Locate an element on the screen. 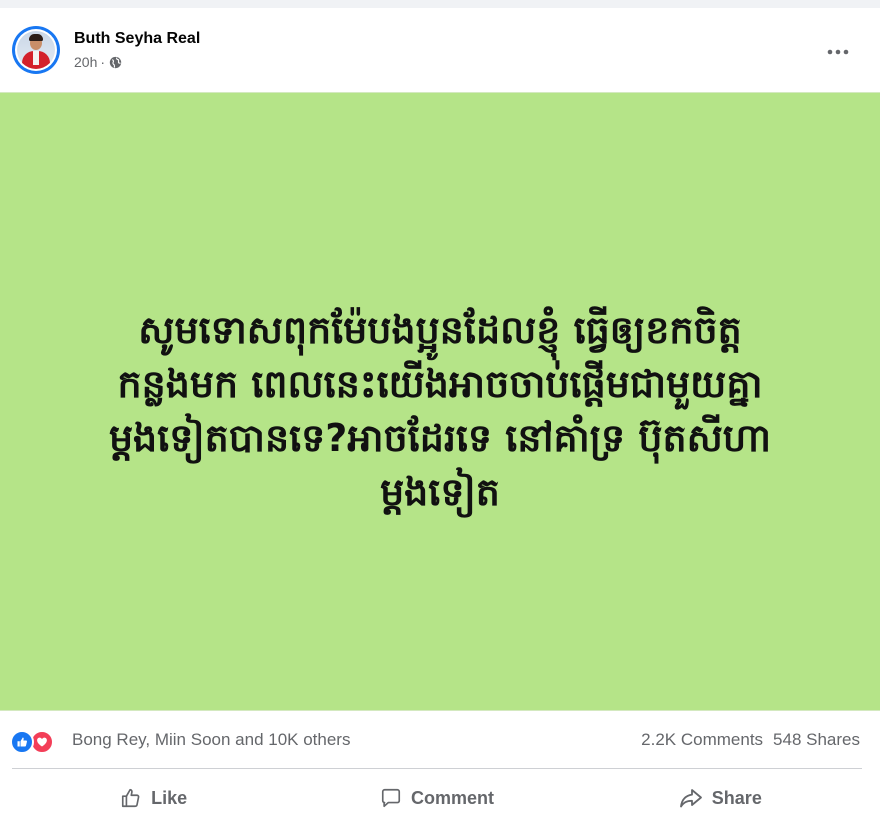 Image resolution: width=880 pixels, height=829 pixels. avatar-photo is located at coordinates (36, 50).